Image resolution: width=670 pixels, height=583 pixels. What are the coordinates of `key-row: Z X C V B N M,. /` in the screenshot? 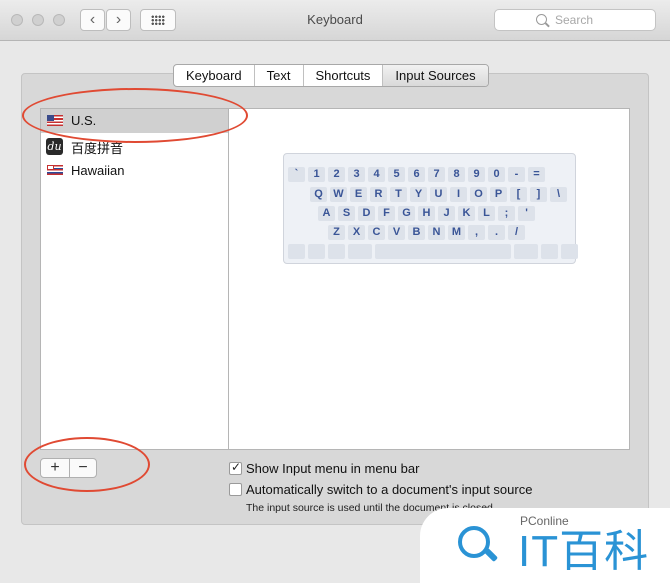 It's located at (426, 232).